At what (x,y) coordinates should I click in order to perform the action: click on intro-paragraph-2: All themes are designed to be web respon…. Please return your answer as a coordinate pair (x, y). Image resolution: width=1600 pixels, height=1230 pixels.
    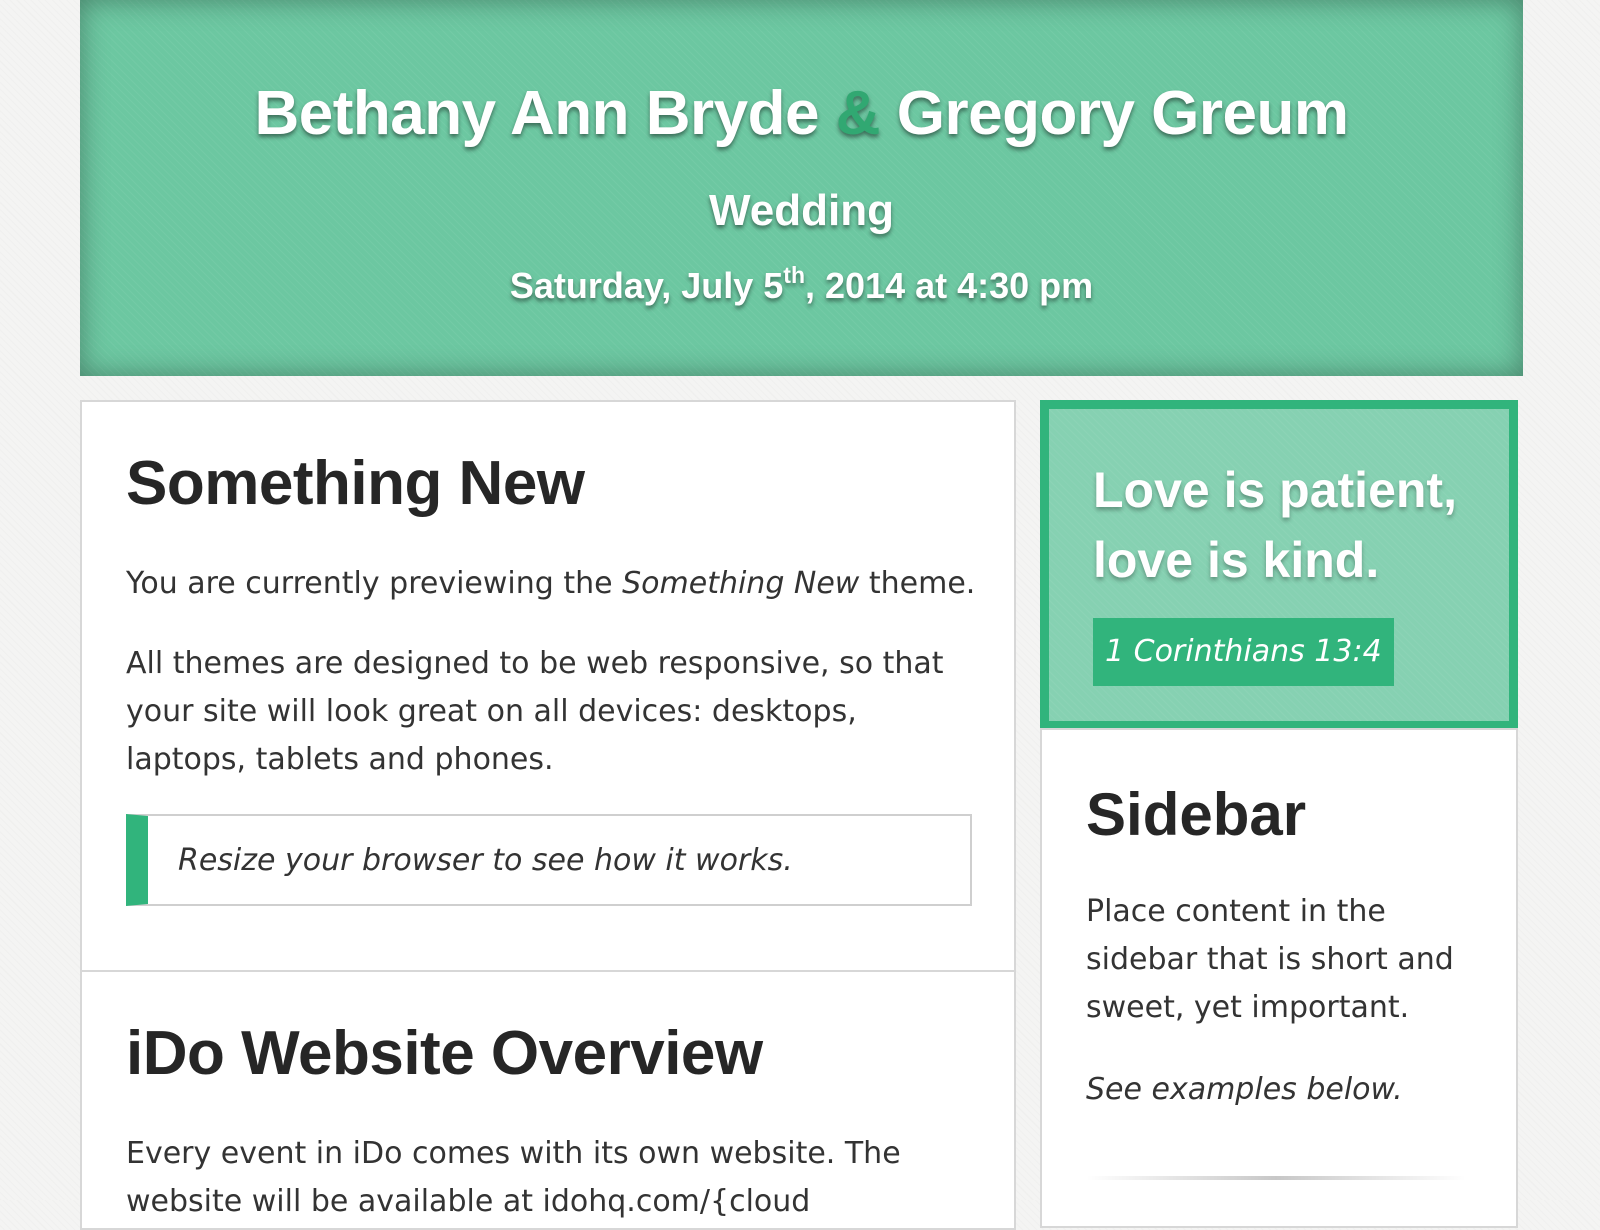
    Looking at the image, I should click on (535, 711).